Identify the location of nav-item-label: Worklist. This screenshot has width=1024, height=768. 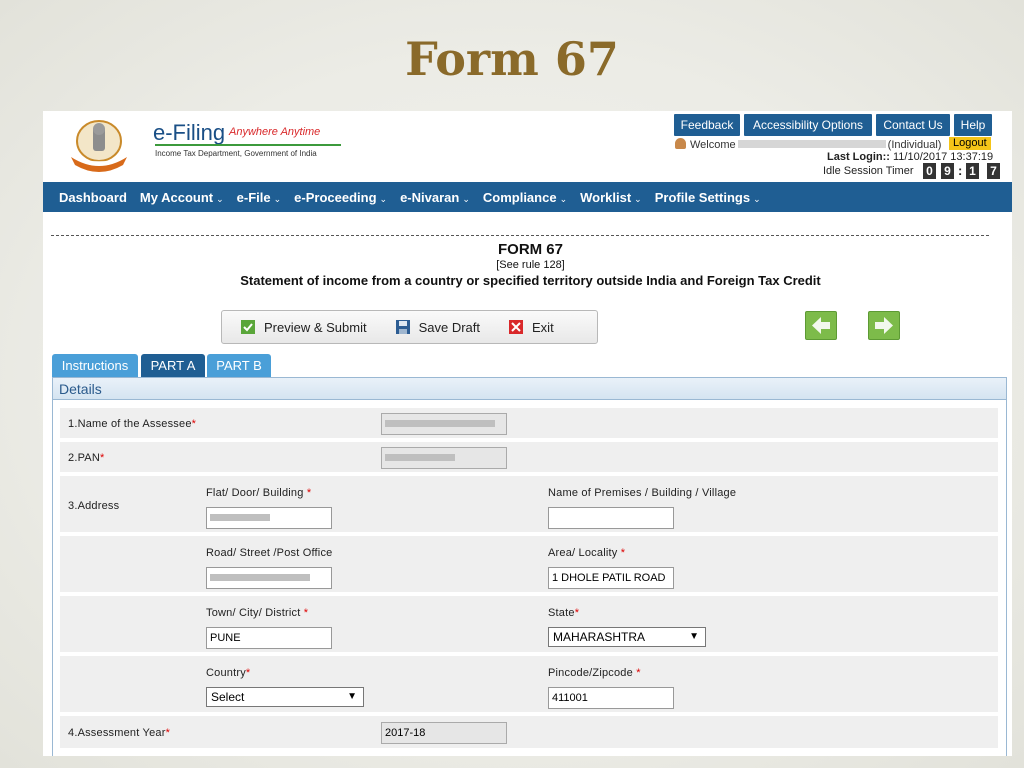
(606, 197).